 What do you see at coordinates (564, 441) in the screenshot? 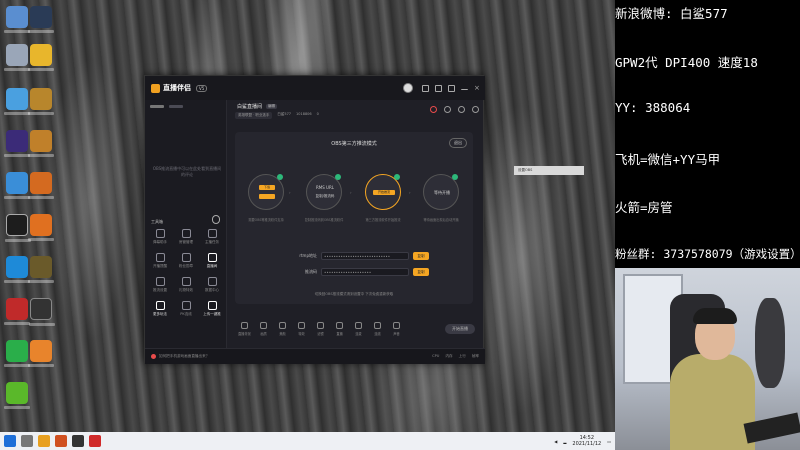
I see `network-icon: ▂` at bounding box center [564, 441].